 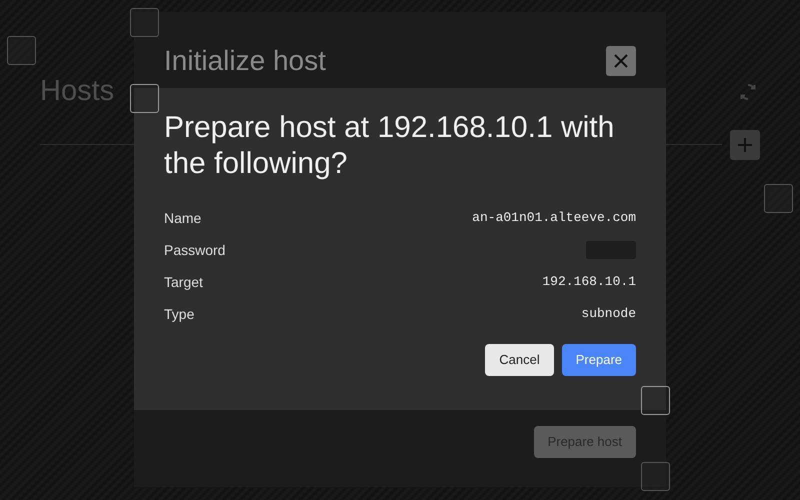 I want to click on close-button, so click(x=621, y=61).